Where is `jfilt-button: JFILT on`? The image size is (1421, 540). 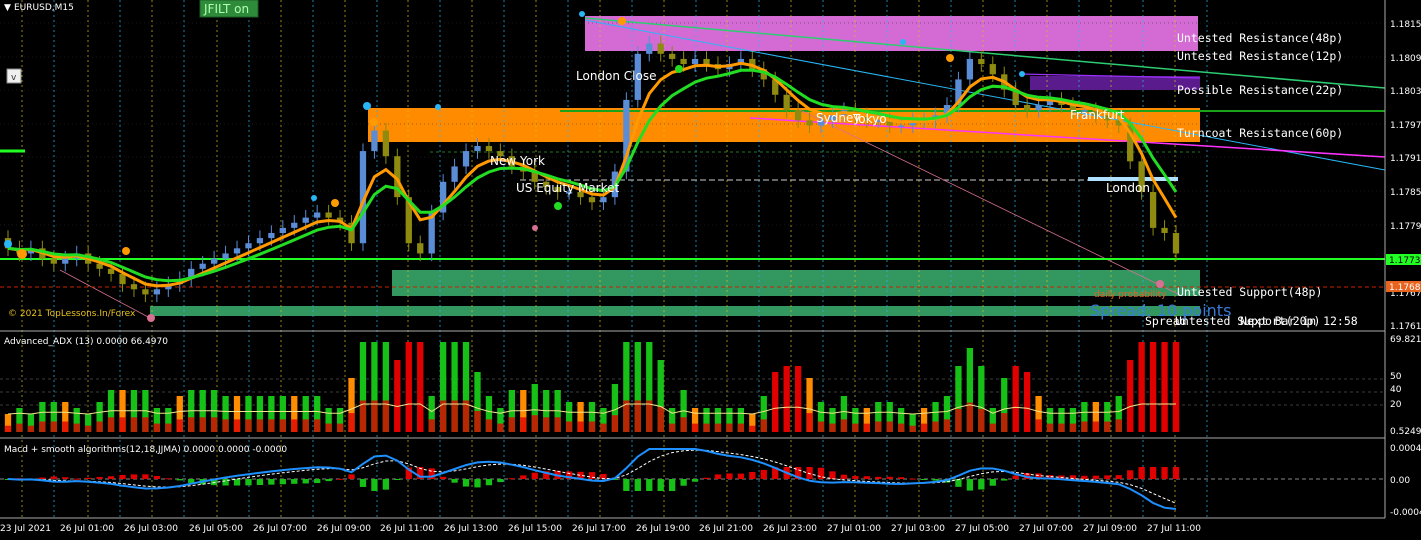
jfilt-button: JFILT on is located at coordinates (229, 9).